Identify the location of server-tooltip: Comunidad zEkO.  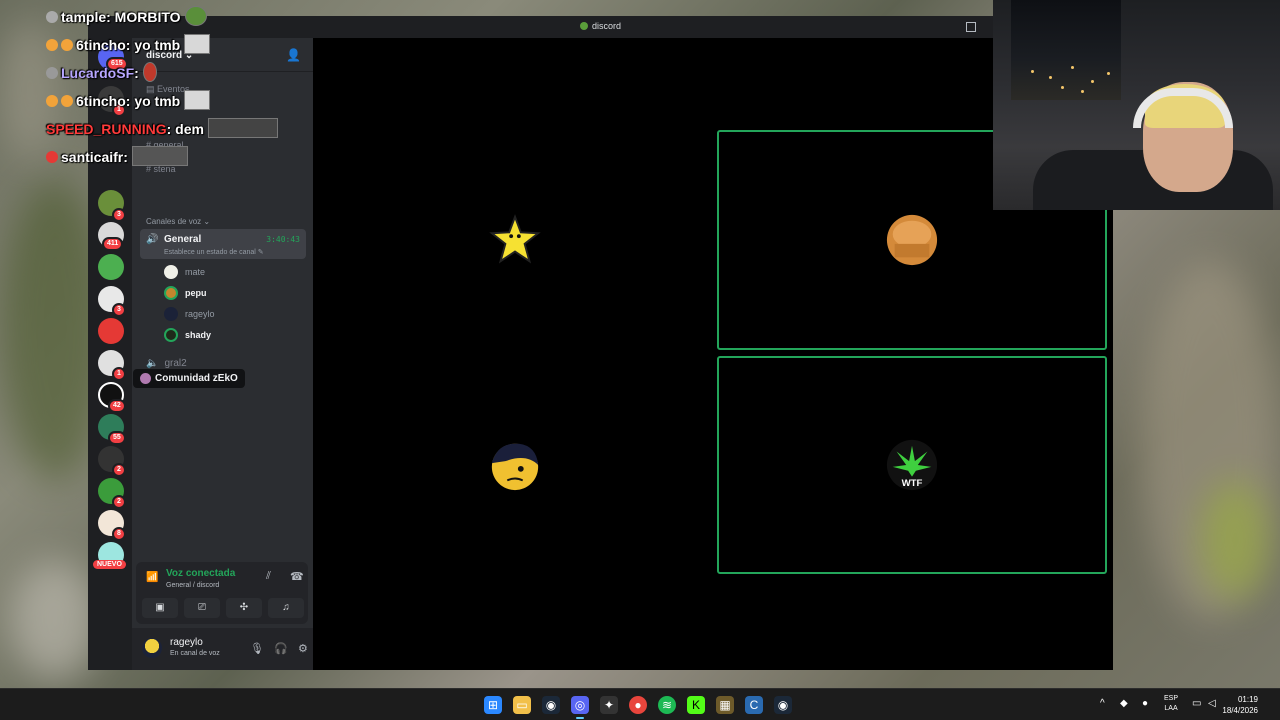
(189, 378).